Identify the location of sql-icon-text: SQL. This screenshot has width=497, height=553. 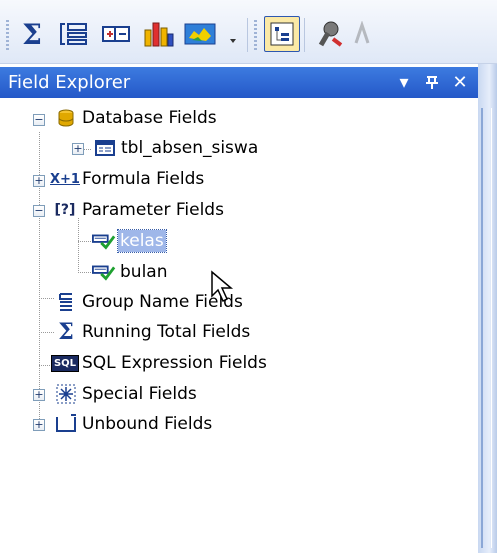
(65, 363).